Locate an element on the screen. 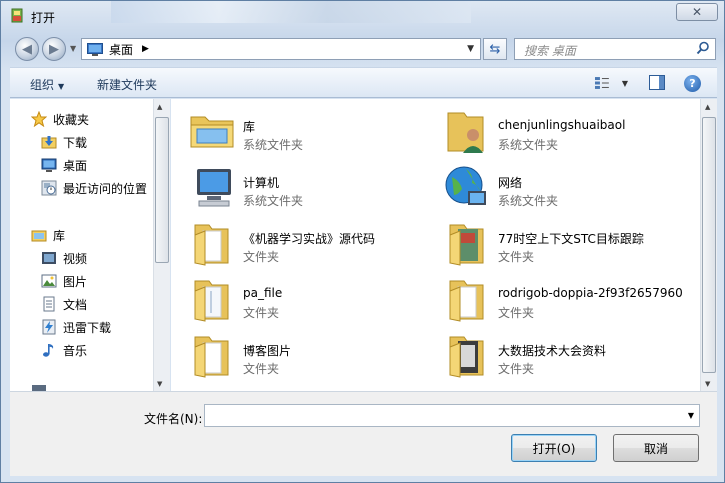  help-button: ? is located at coordinates (692, 83).